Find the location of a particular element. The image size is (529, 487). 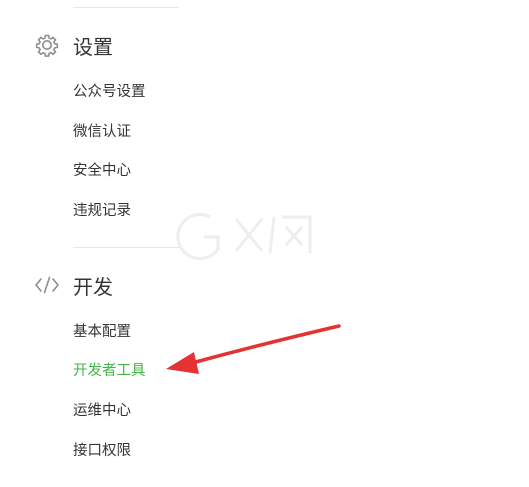

section-header-settings: 设置 is located at coordinates (73, 45).